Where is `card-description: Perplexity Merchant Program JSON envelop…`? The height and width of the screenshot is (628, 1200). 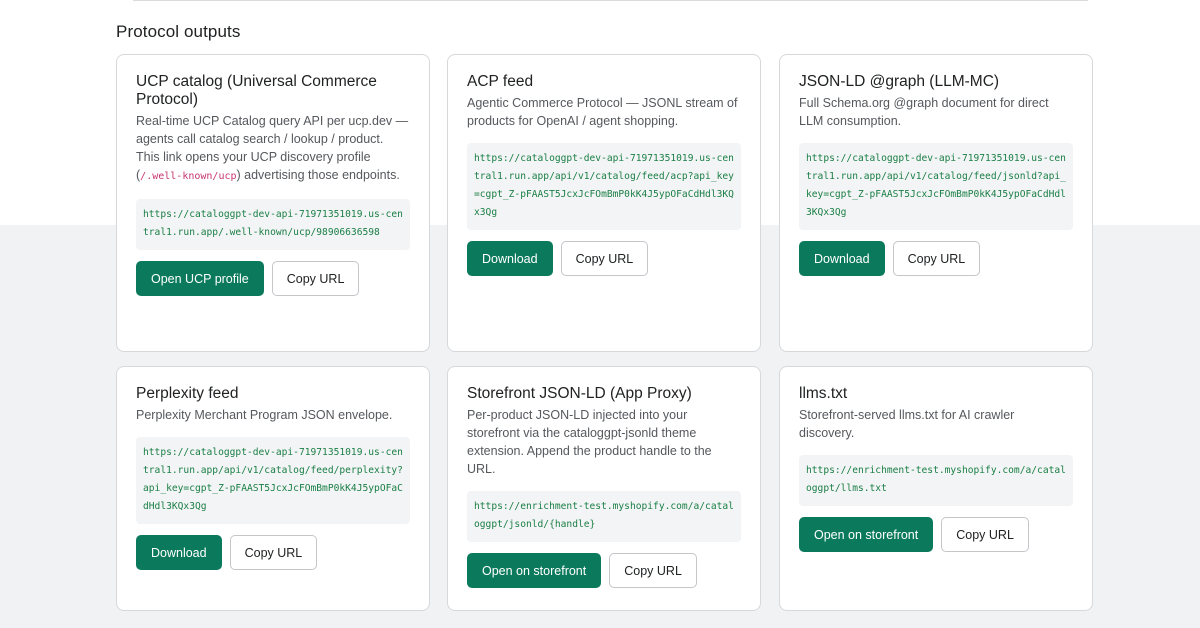
card-description: Perplexity Merchant Program JSON envelop… is located at coordinates (264, 415).